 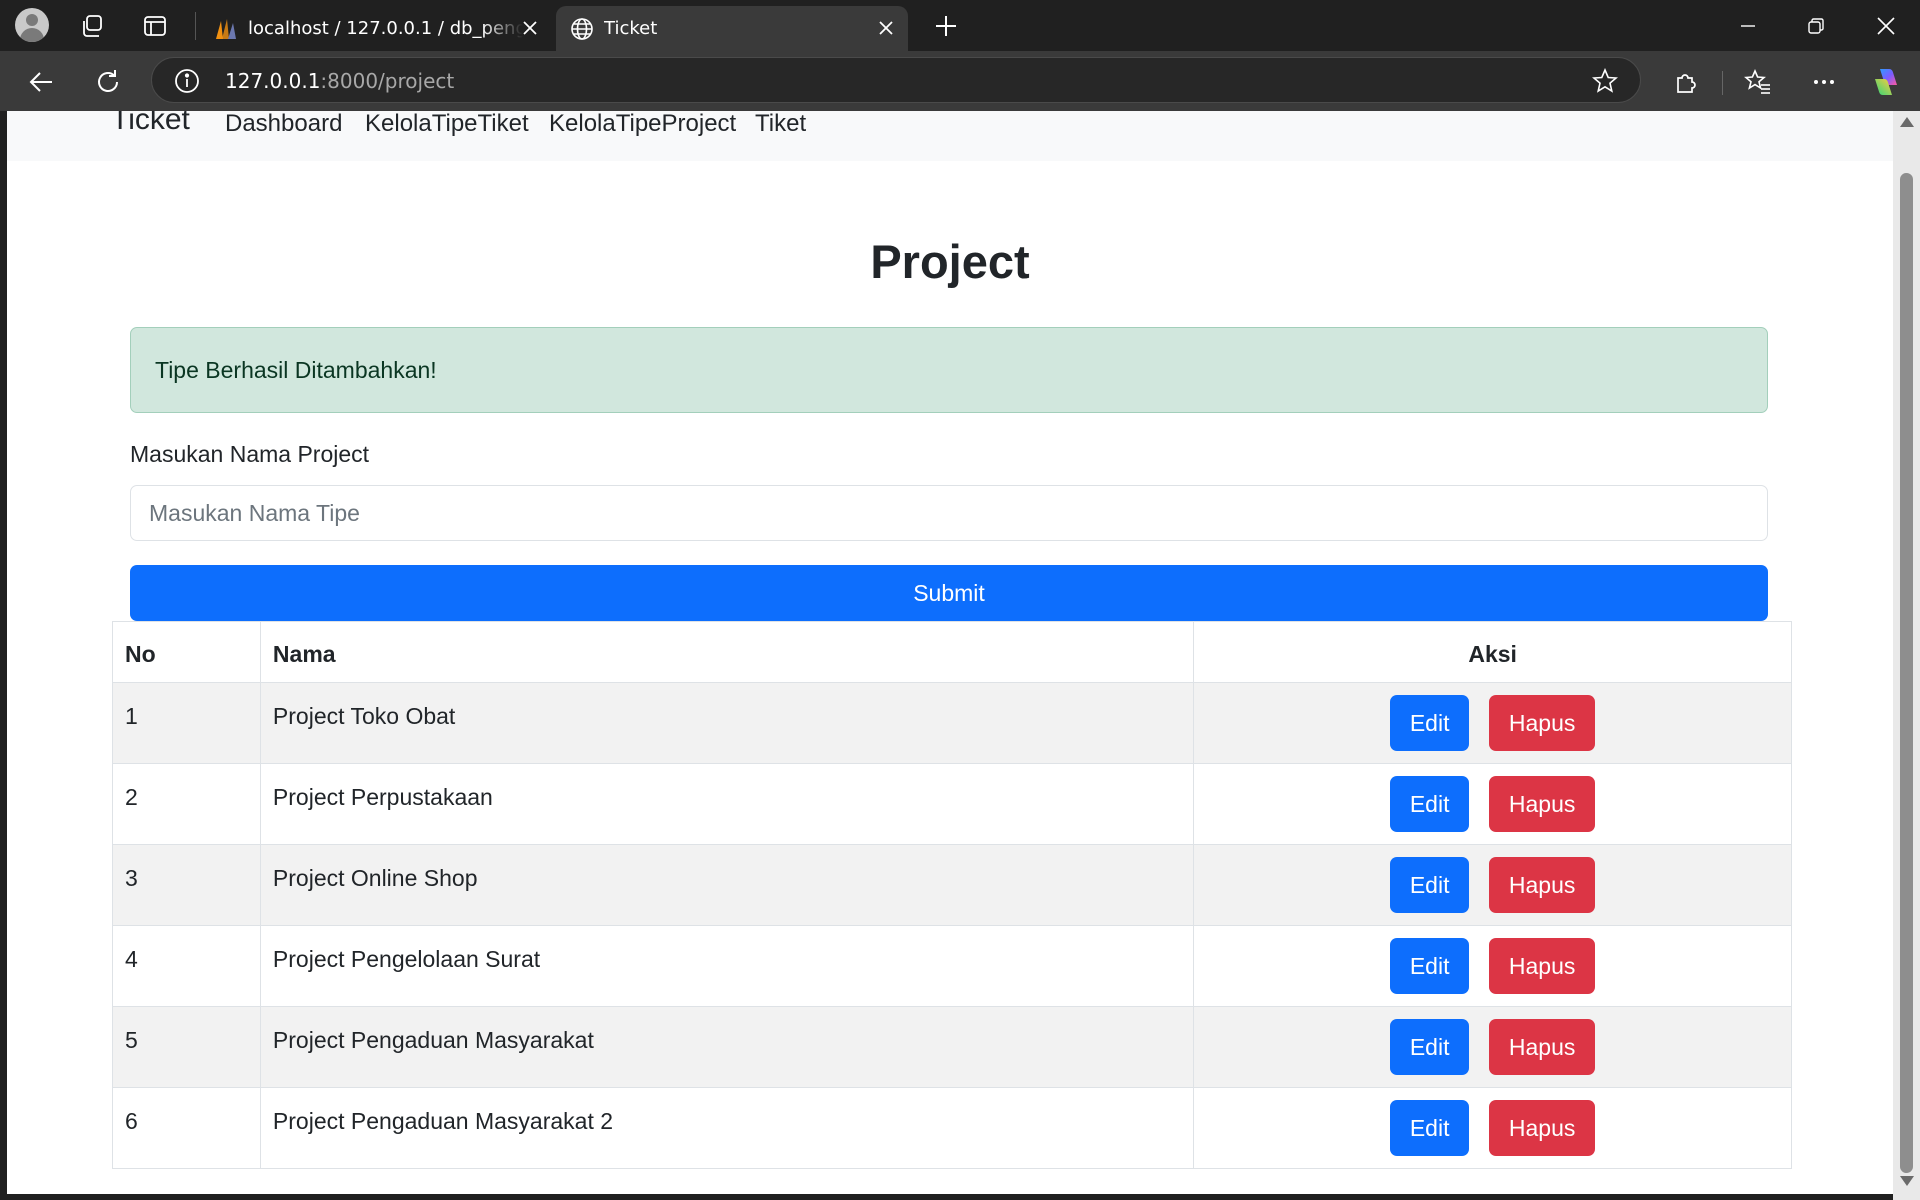 I want to click on row-no: 2, so click(x=186, y=804).